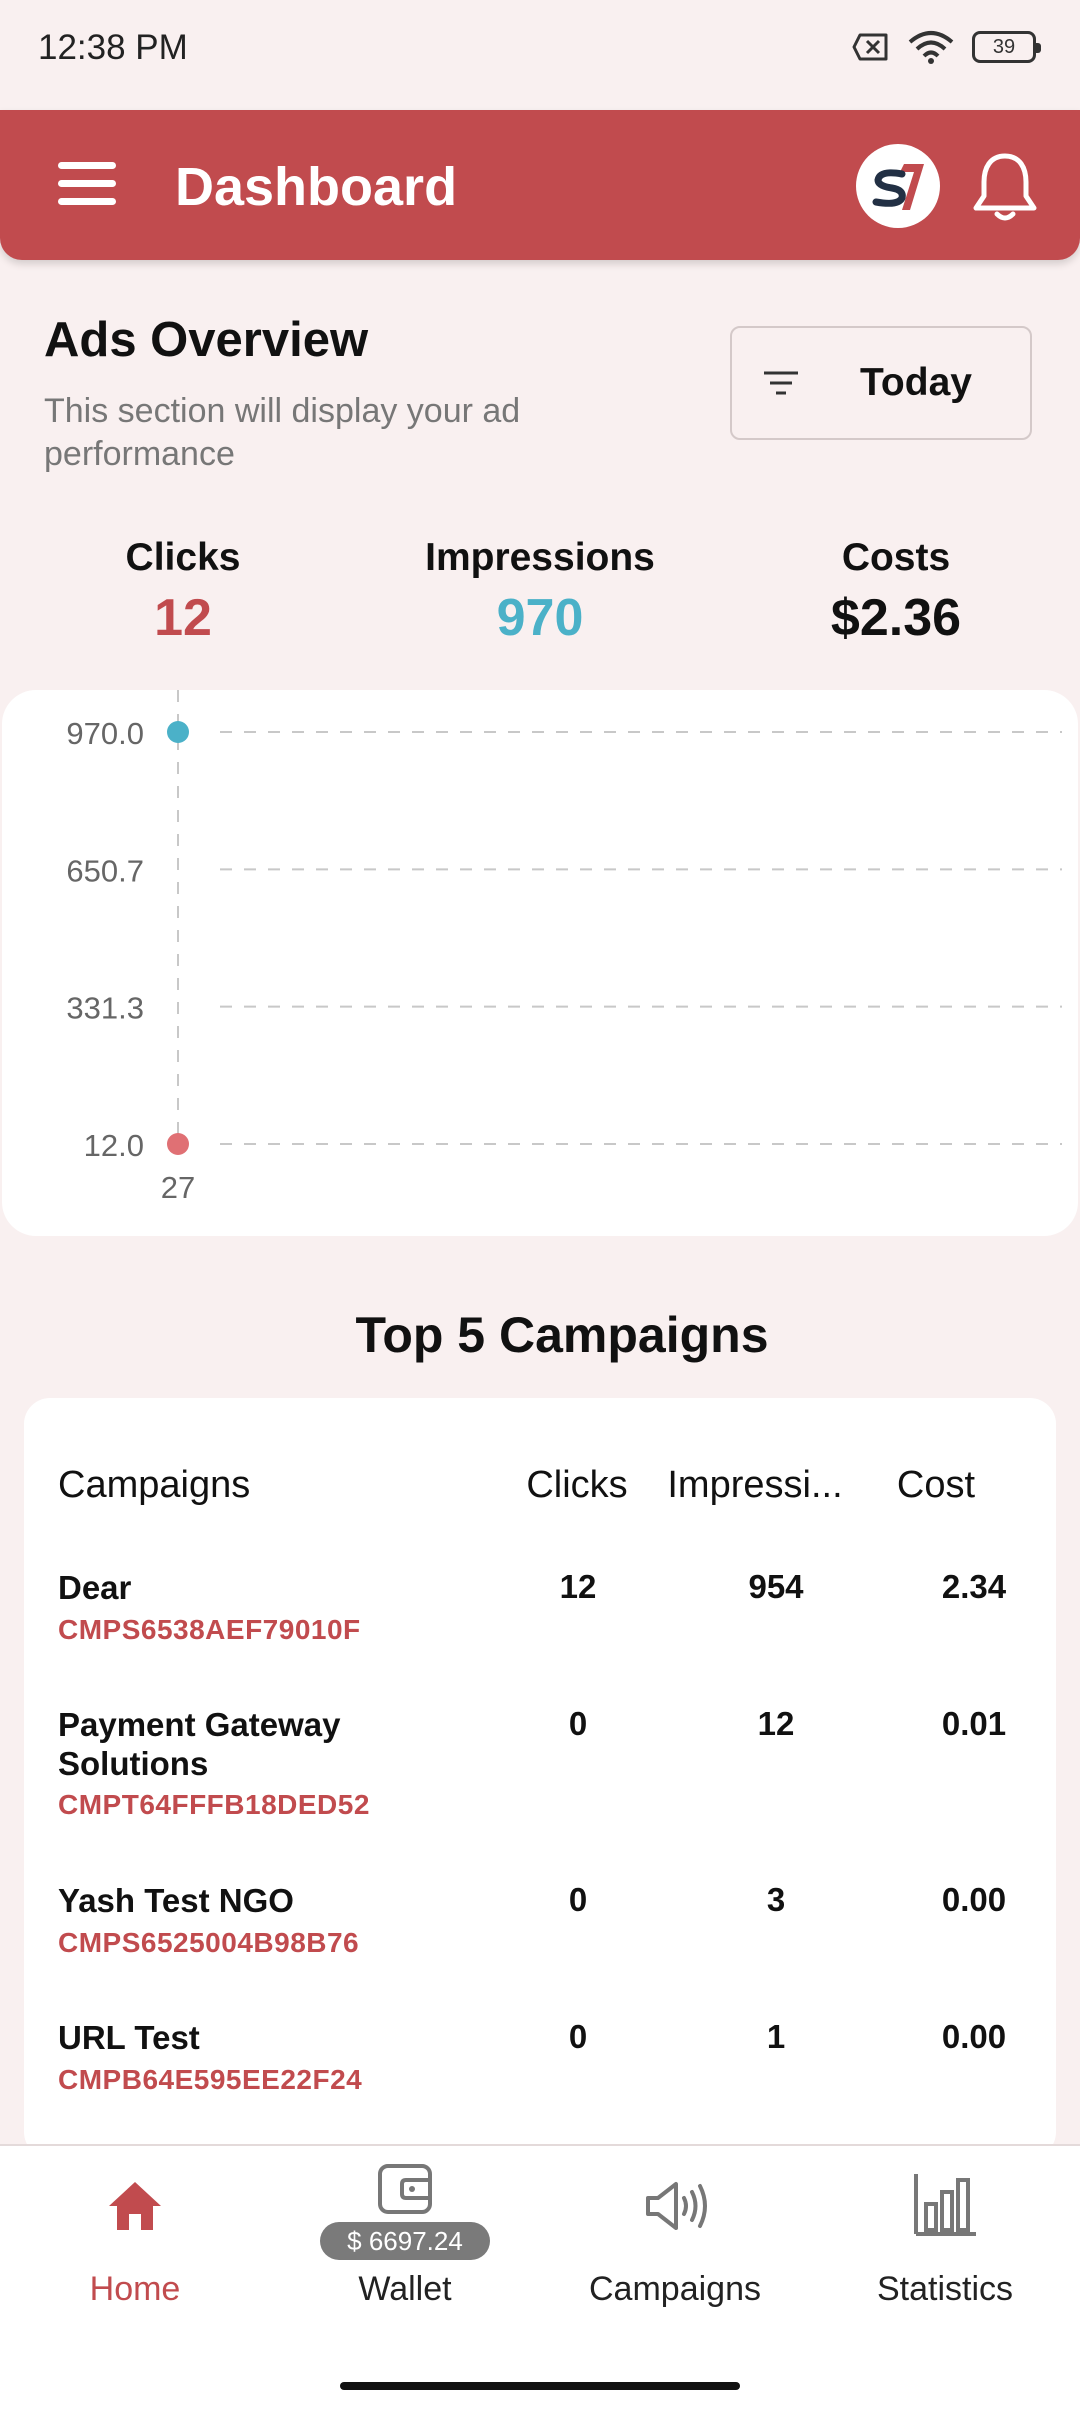 This screenshot has width=1080, height=2410. Describe the element at coordinates (676, 2206) in the screenshot. I see `megaphone-icon` at that location.